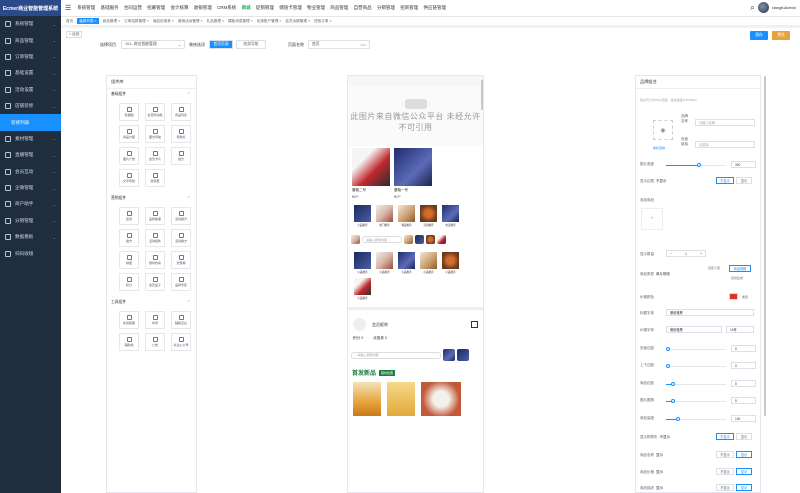 The height and width of the screenshot is (493, 800). I want to click on component-item: 积分, so click(129, 282).